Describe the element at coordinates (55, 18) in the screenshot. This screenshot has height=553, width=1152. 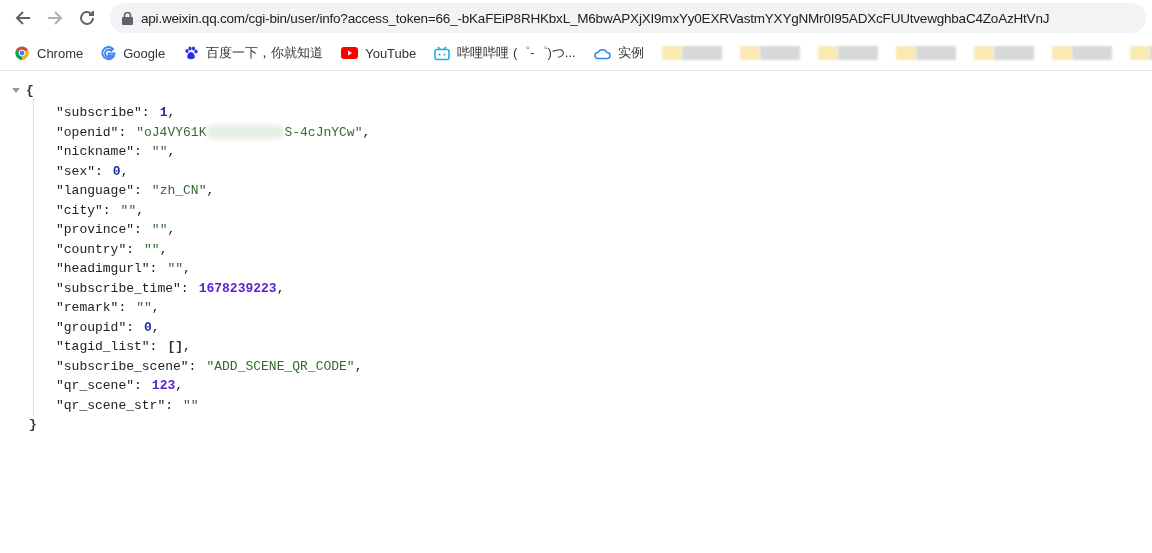
I see `right-arrow-icon` at that location.